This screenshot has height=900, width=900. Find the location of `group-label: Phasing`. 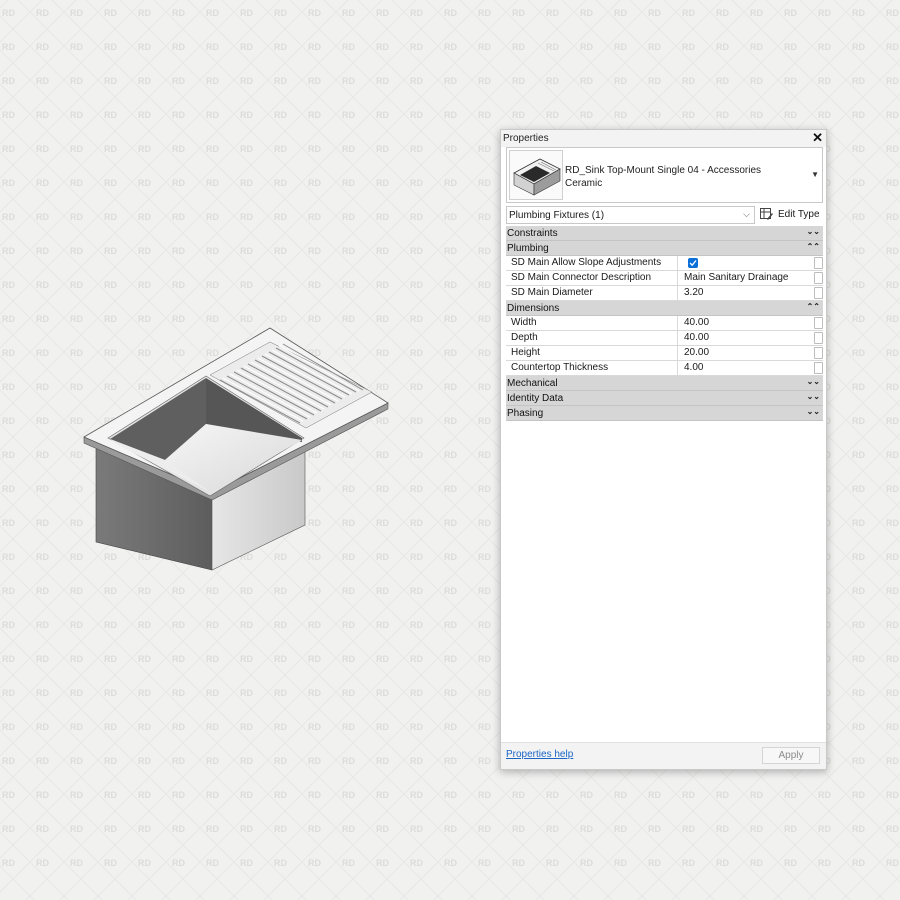

group-label: Phasing is located at coordinates (525, 413).